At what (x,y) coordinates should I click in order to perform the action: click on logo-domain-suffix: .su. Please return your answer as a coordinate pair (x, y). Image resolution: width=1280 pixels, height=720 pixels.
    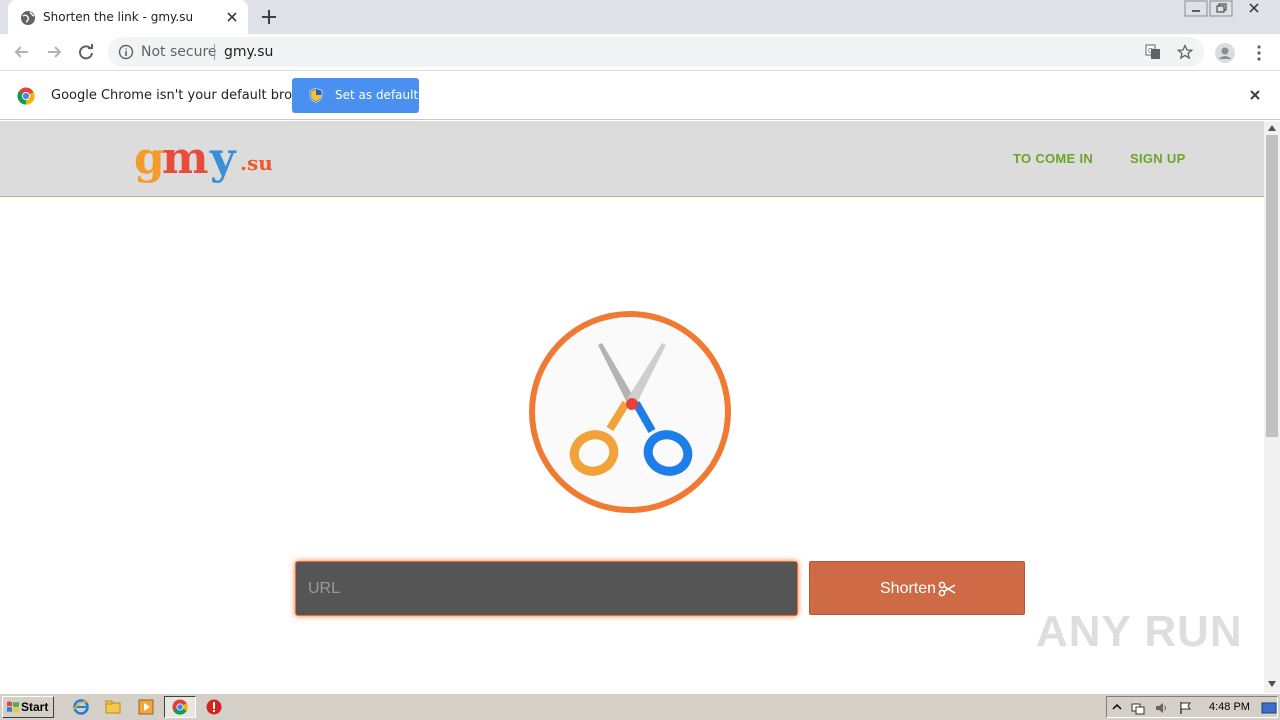
    Looking at the image, I should click on (256, 163).